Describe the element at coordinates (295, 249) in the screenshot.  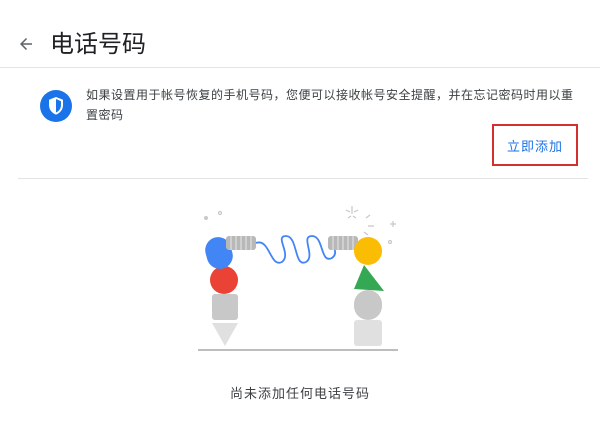
I see `cable` at that location.